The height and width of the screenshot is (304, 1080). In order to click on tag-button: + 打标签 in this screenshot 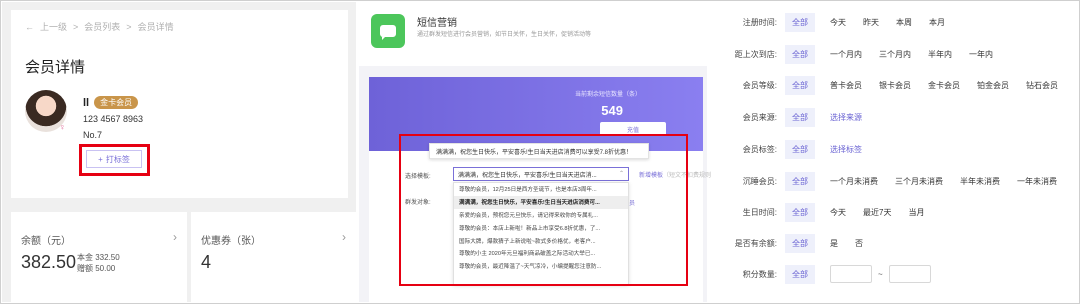, I will do `click(114, 159)`.